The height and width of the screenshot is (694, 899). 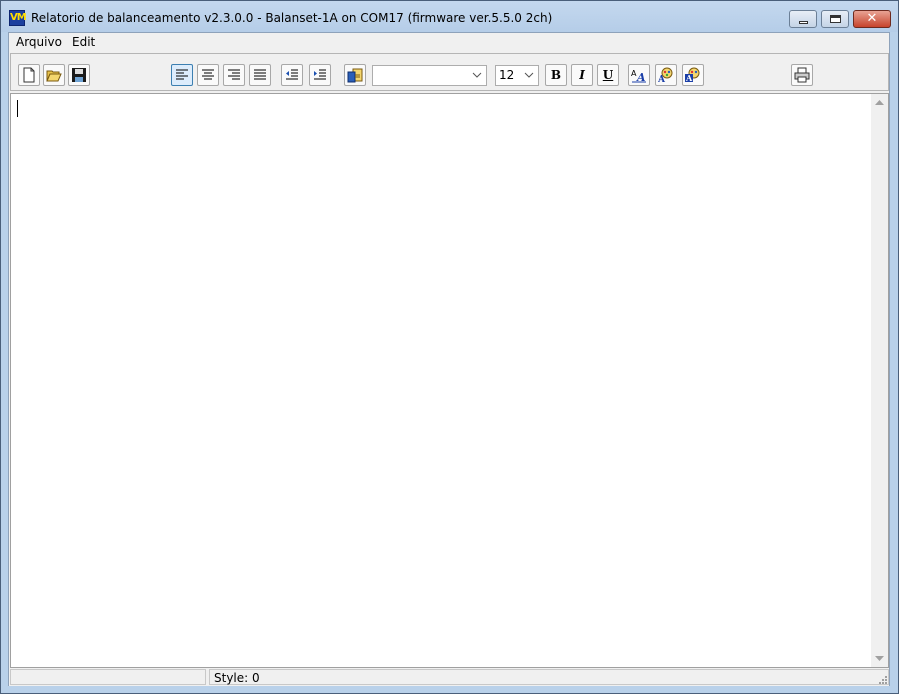 I want to click on print-button, so click(x=802, y=75).